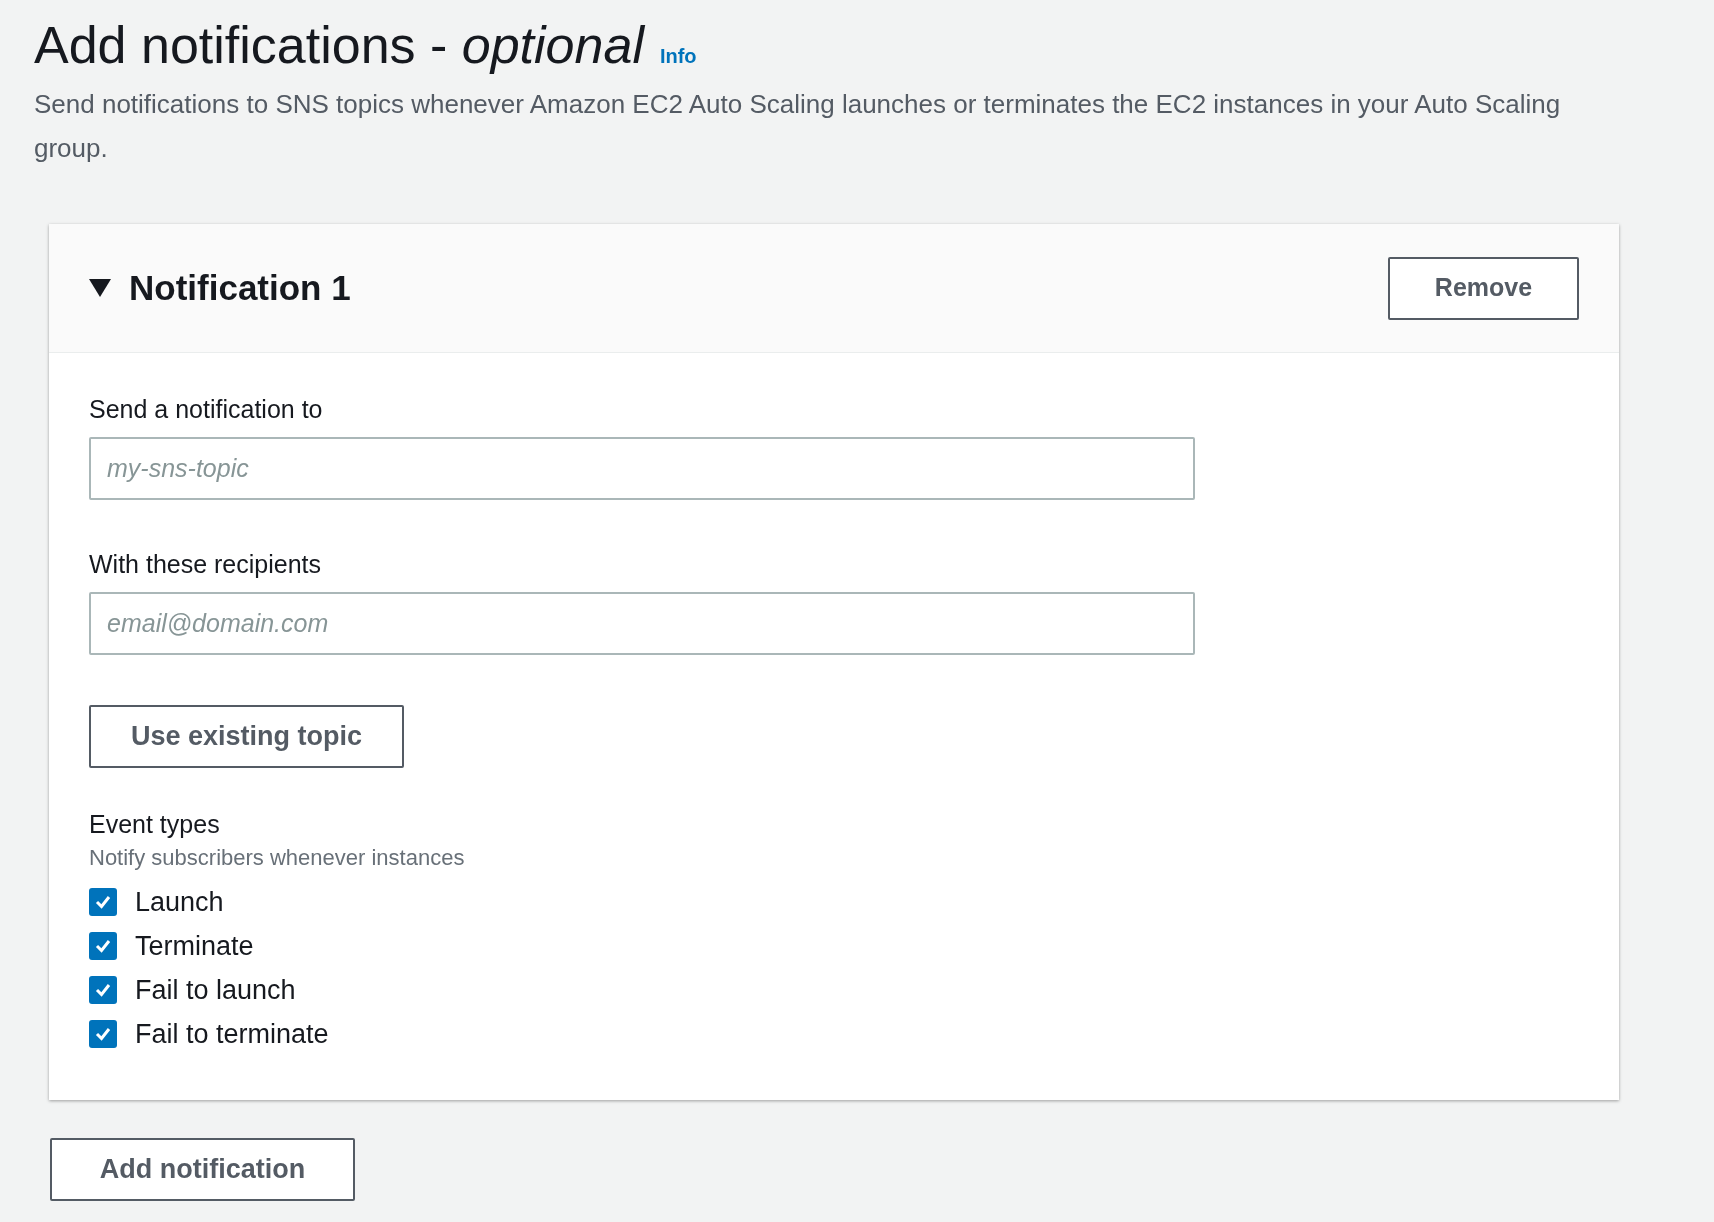  What do you see at coordinates (642, 623) in the screenshot?
I see `text-input: email@domain.com` at bounding box center [642, 623].